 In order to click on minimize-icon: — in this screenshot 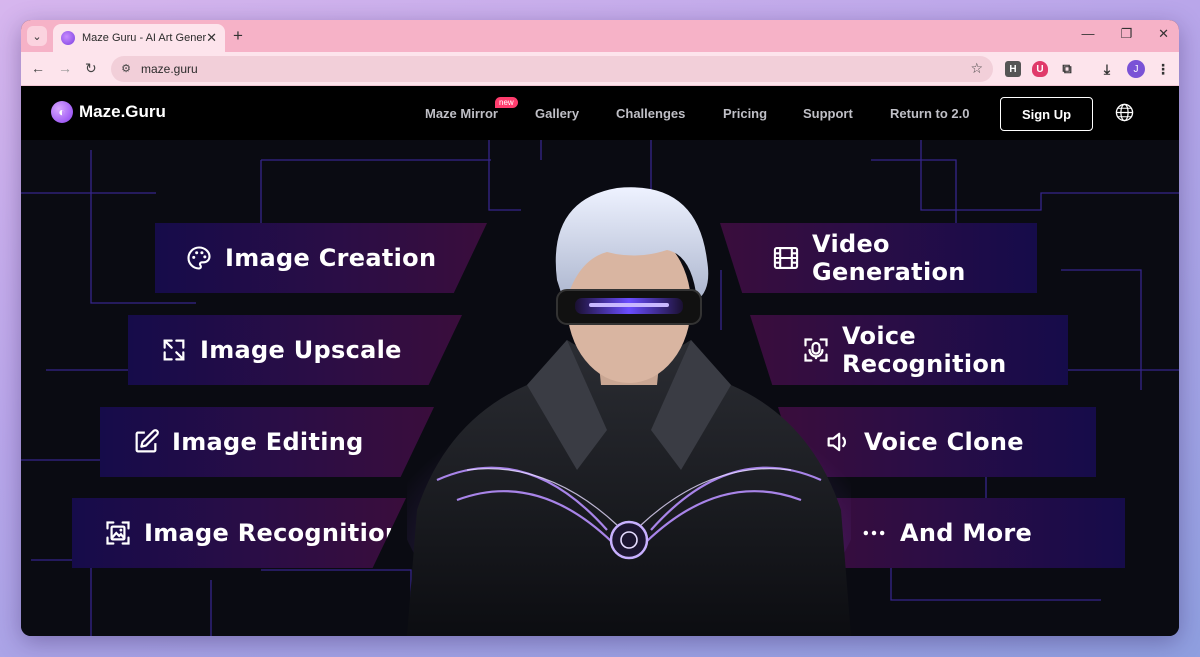, I will do `click(1087, 34)`.